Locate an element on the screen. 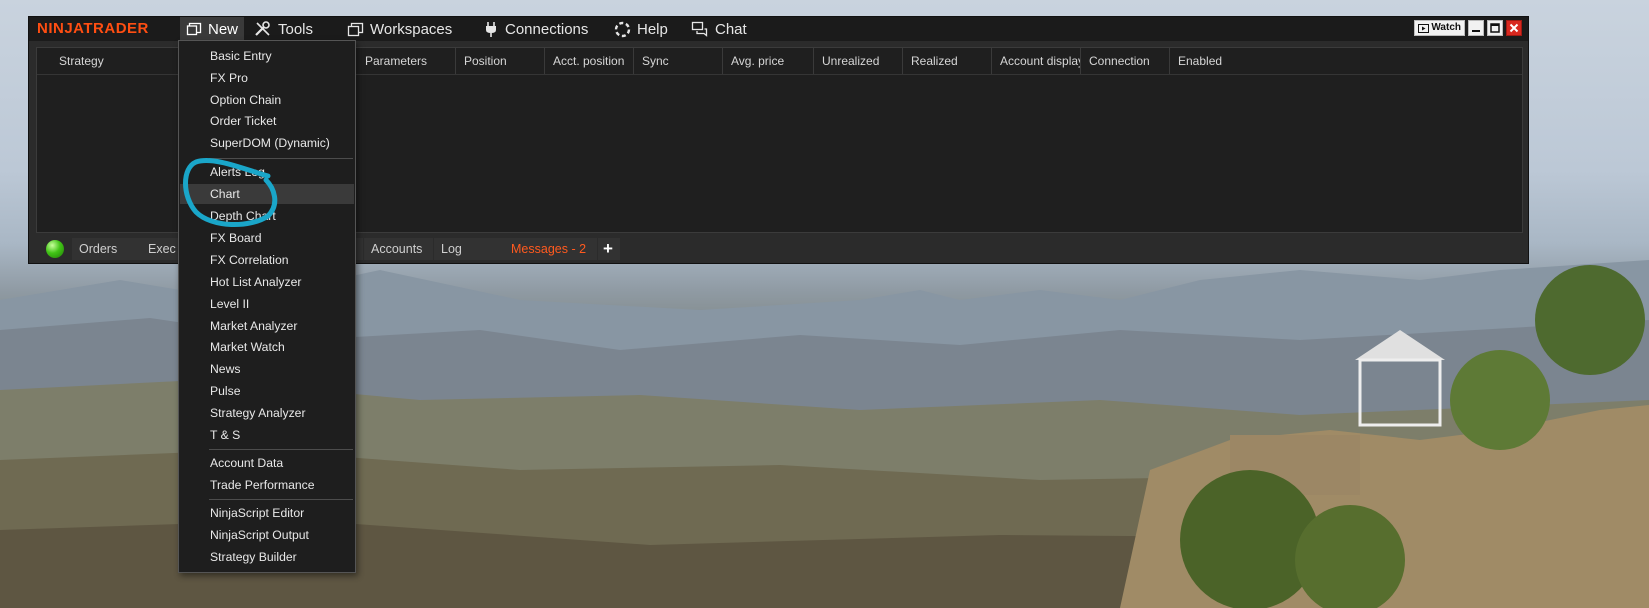 This screenshot has width=1649, height=608. column-acct-position-label: Acct. position is located at coordinates (589, 61).